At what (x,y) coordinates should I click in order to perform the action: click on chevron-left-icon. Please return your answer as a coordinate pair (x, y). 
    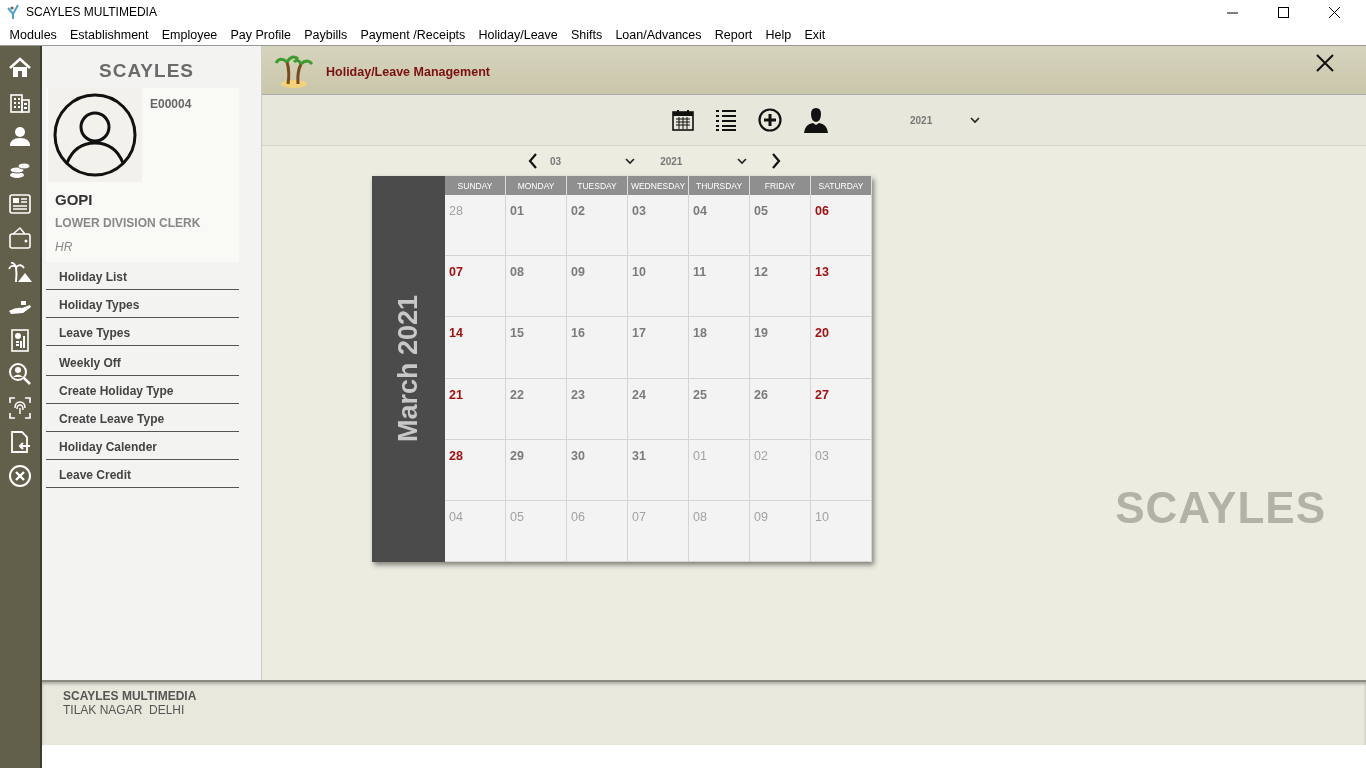
    Looking at the image, I should click on (533, 161).